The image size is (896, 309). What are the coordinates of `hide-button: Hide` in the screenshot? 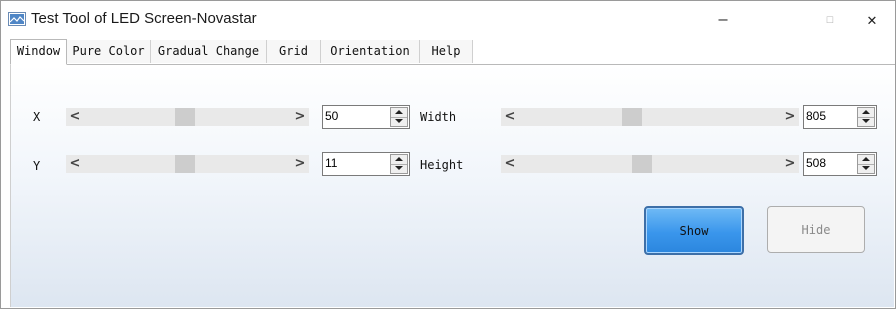 It's located at (816, 229).